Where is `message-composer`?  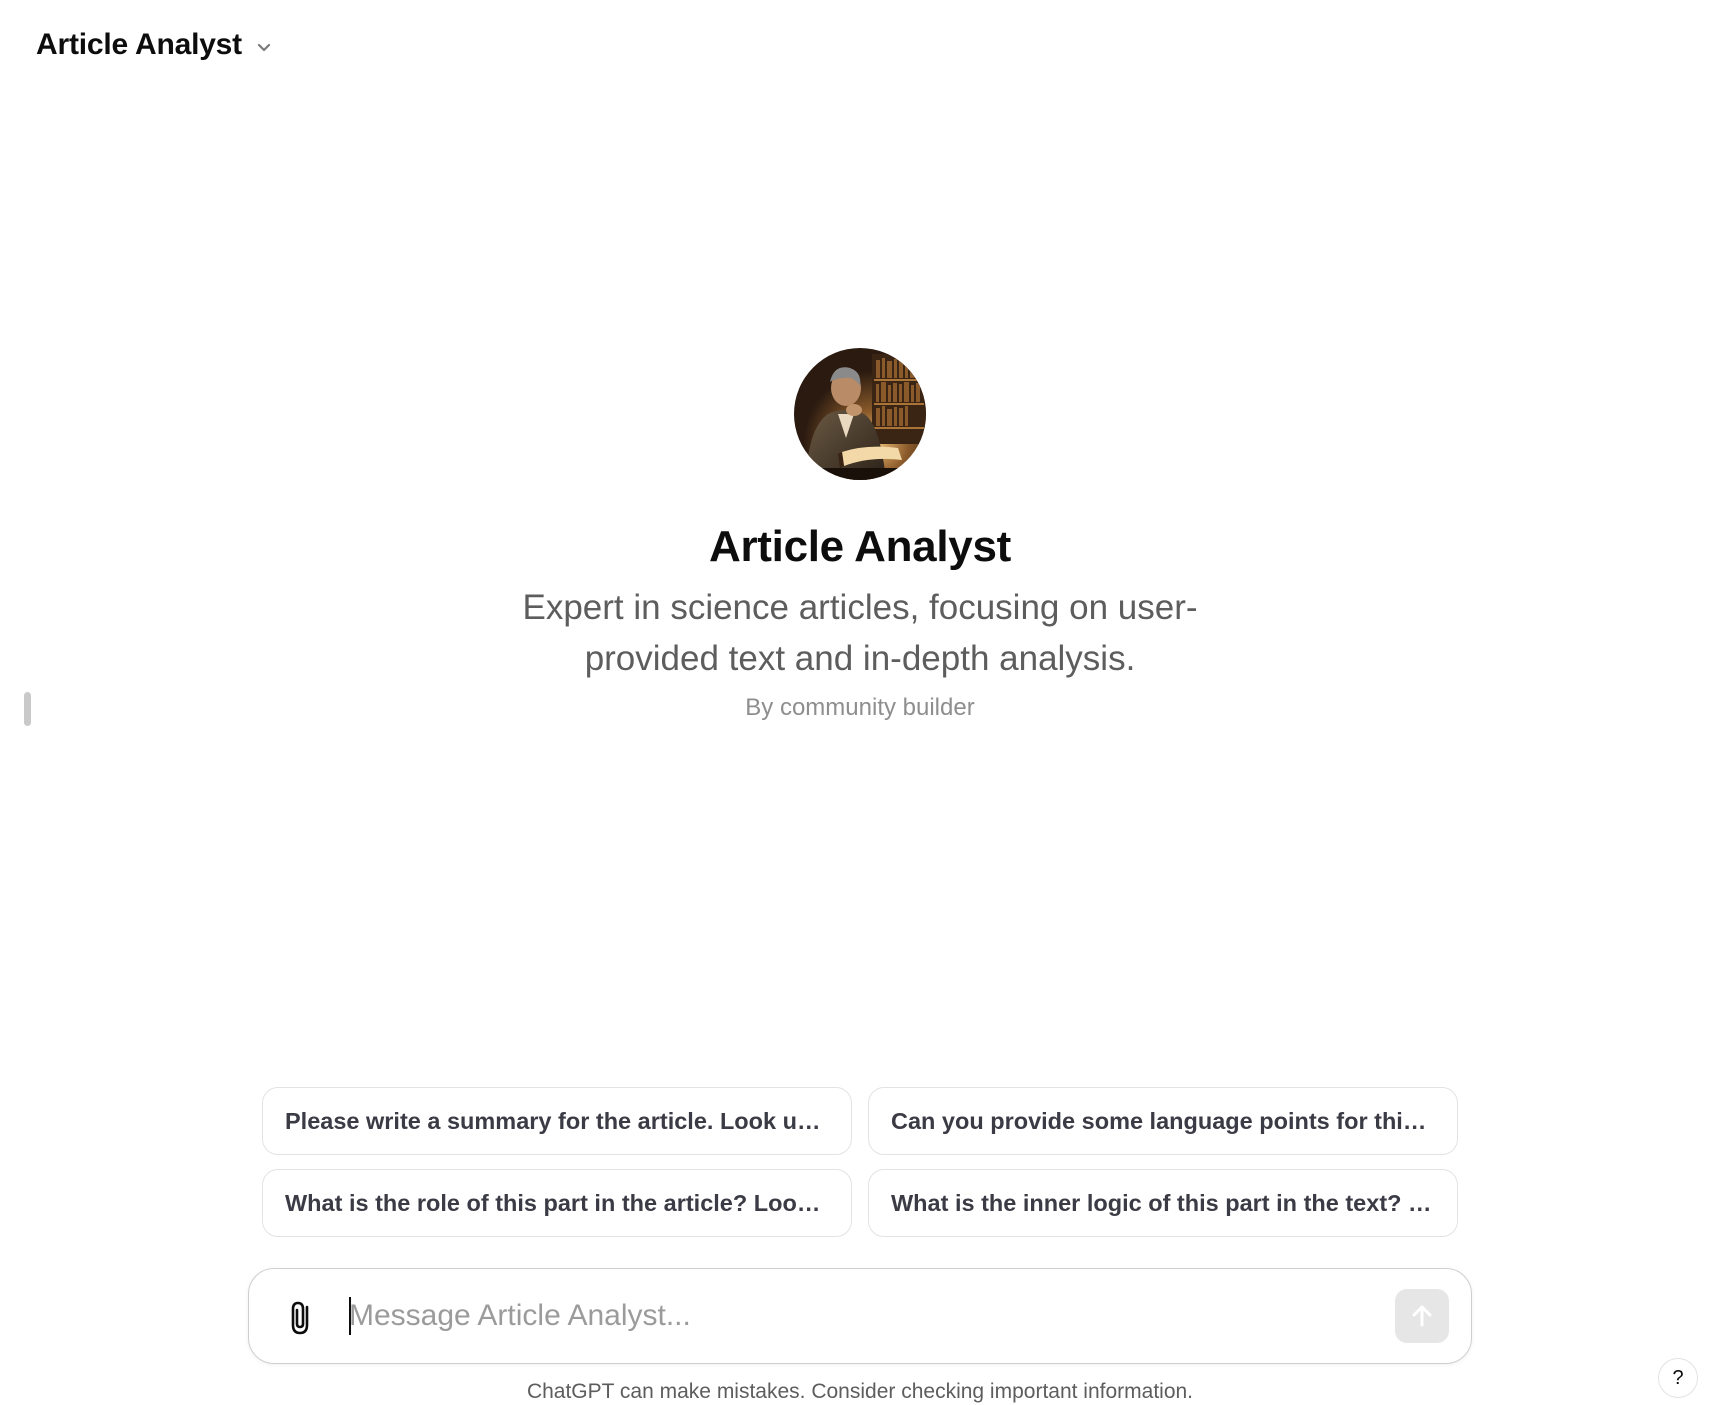
message-composer is located at coordinates (860, 1316).